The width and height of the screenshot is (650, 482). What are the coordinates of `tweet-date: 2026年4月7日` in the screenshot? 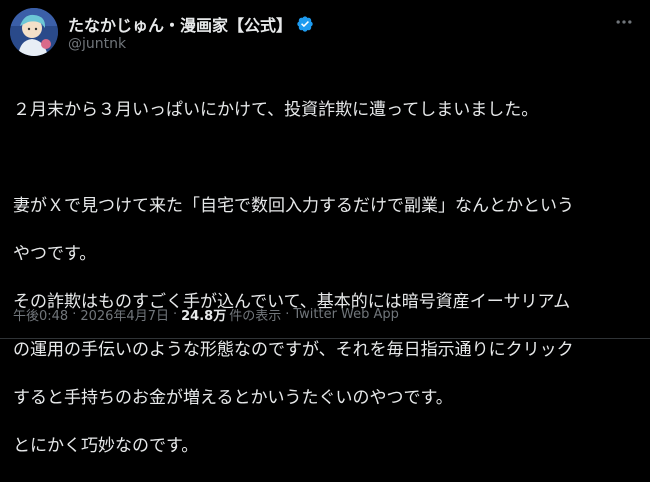 It's located at (124, 314).